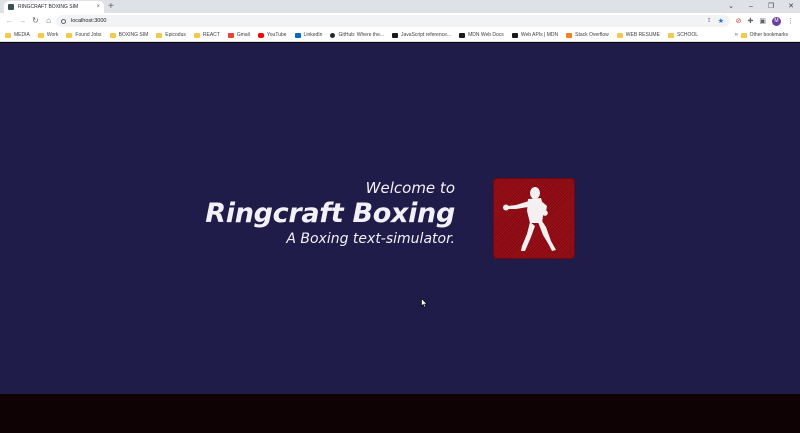 The image size is (800, 433). What do you see at coordinates (569, 35) in the screenshot?
I see `stack-overflow-icon` at bounding box center [569, 35].